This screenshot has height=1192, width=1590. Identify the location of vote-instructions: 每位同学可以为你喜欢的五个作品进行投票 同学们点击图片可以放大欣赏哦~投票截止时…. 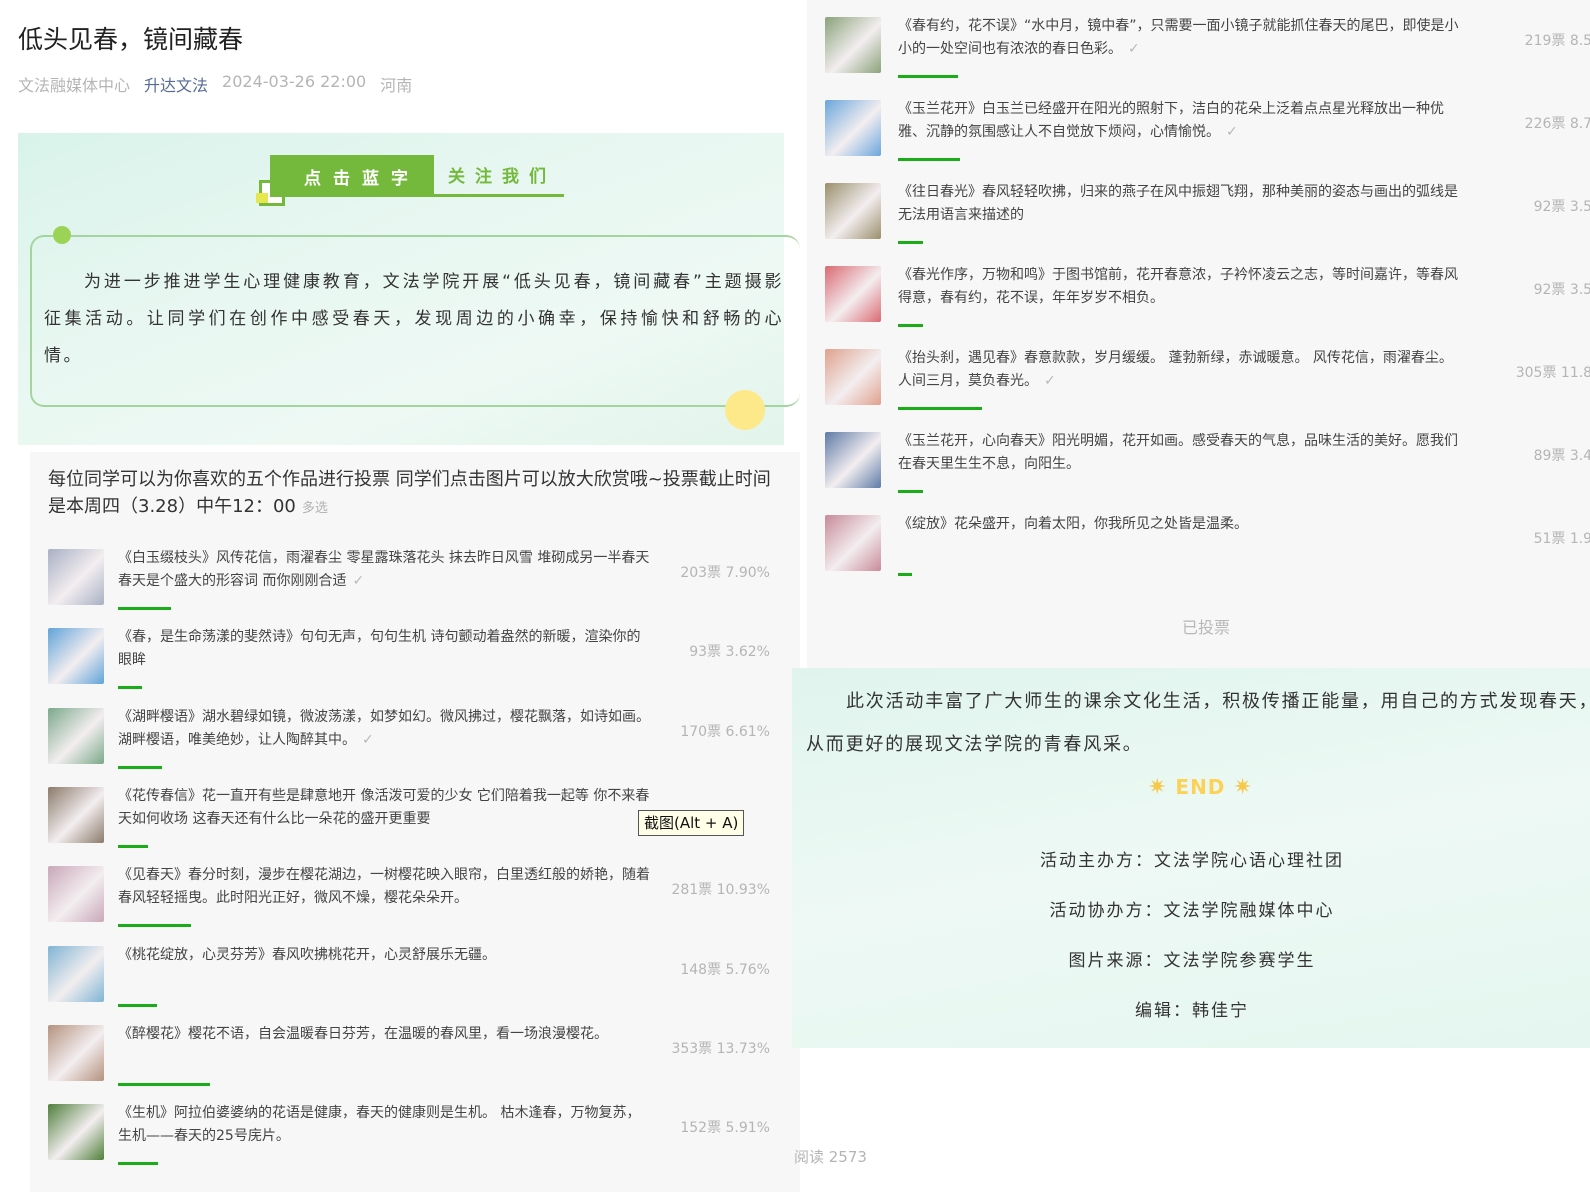
(418, 494).